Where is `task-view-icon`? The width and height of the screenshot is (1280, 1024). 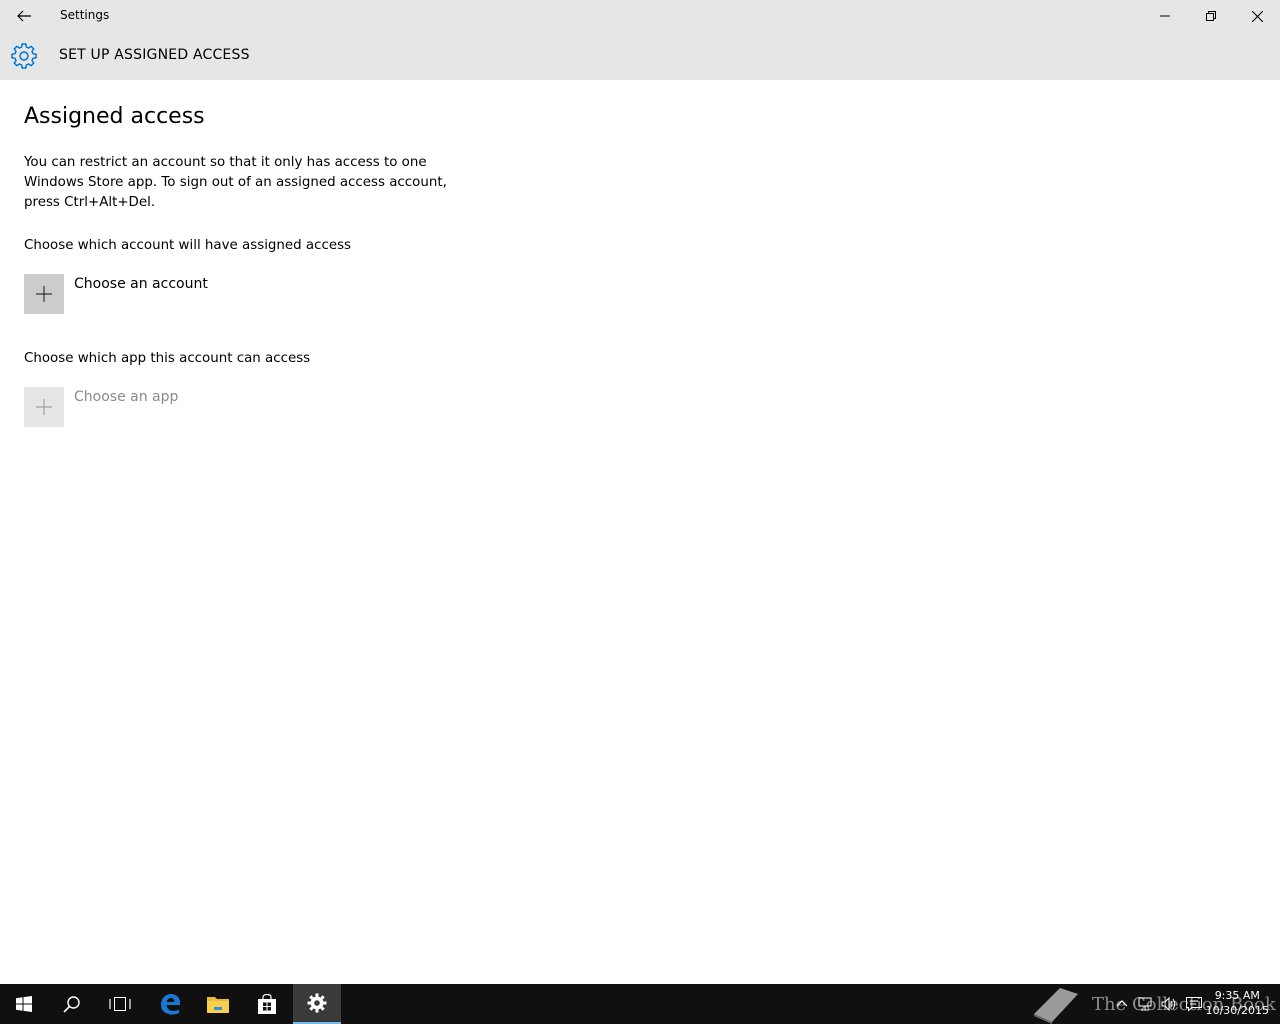 task-view-icon is located at coordinates (120, 1004).